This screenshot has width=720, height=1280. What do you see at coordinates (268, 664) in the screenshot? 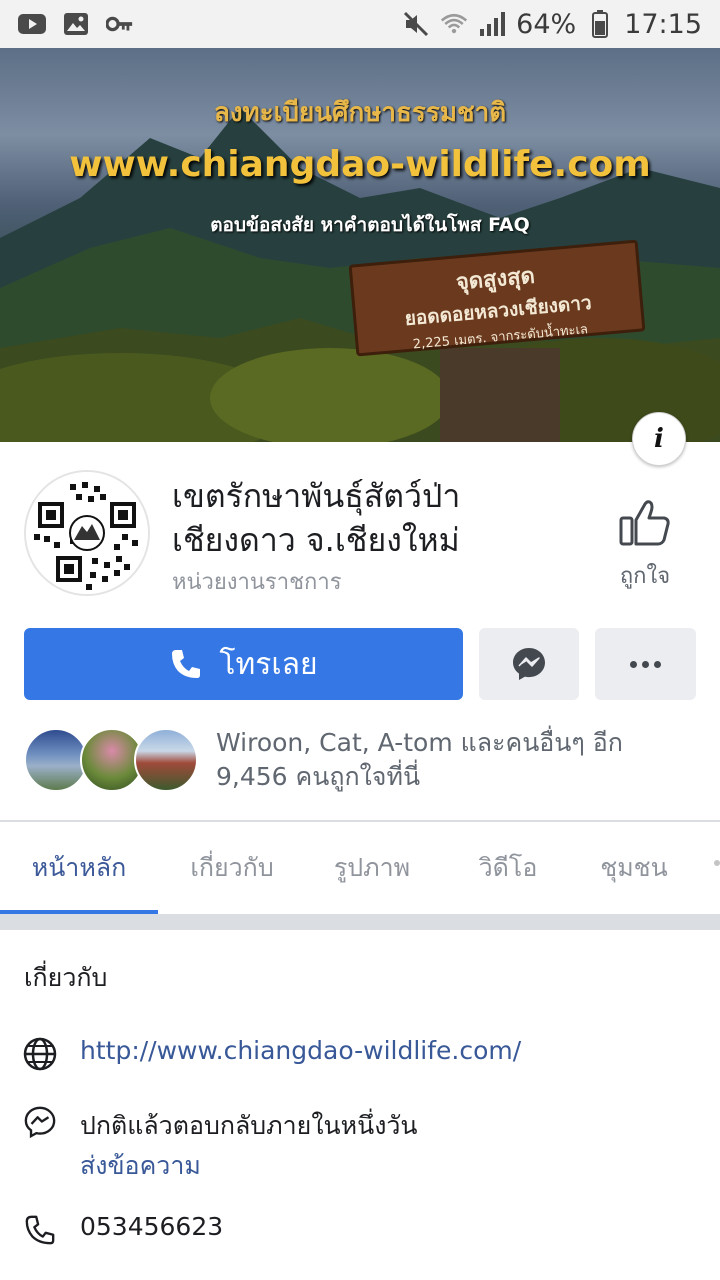
I see `call-button-label: โทรเลย` at bounding box center [268, 664].